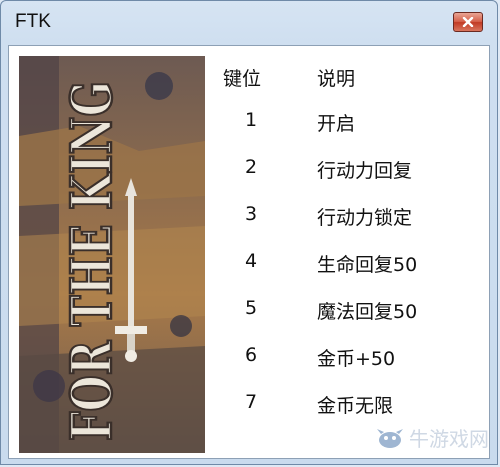 This screenshot has width=500, height=467. Describe the element at coordinates (92, 261) in the screenshot. I see `game-logo-text: FOR THE KING` at that location.